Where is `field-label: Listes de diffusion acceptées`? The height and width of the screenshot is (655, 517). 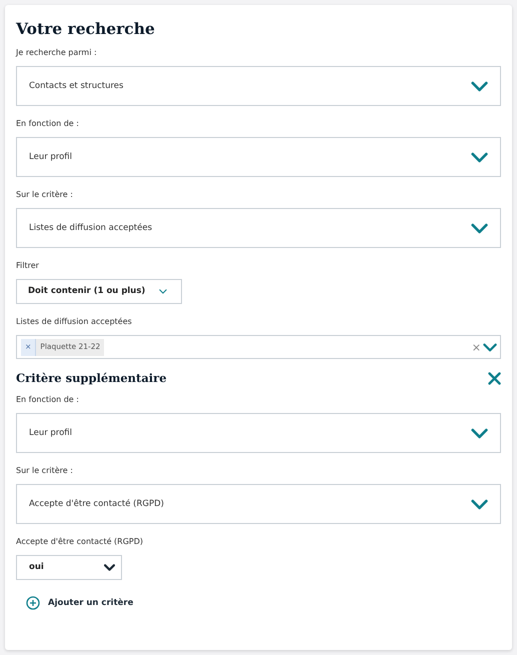 field-label: Listes de diffusion acceptées is located at coordinates (74, 322).